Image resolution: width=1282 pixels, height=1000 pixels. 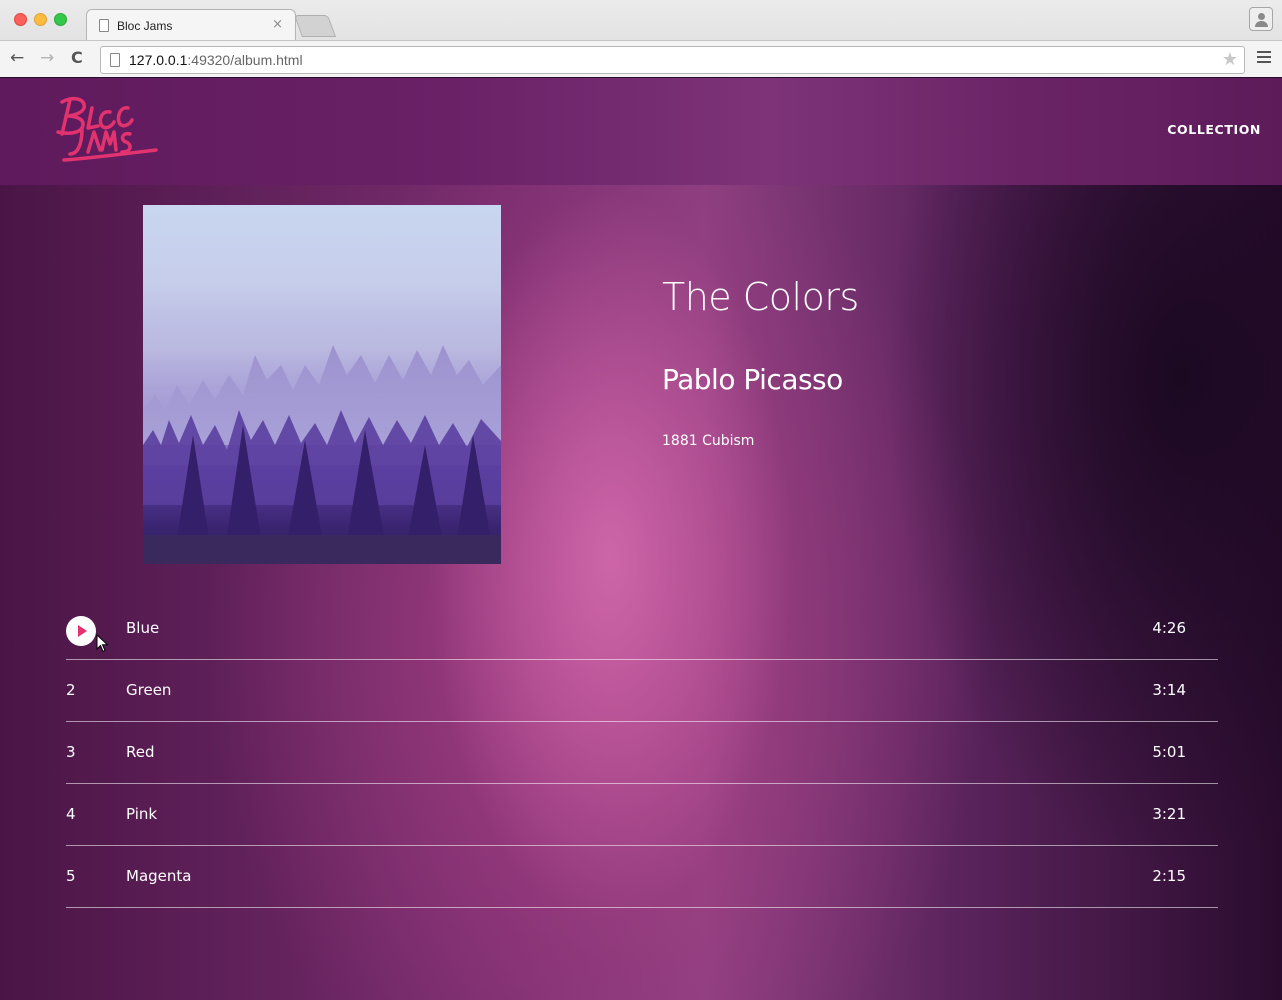 I want to click on song-title: Pink, so click(x=142, y=814).